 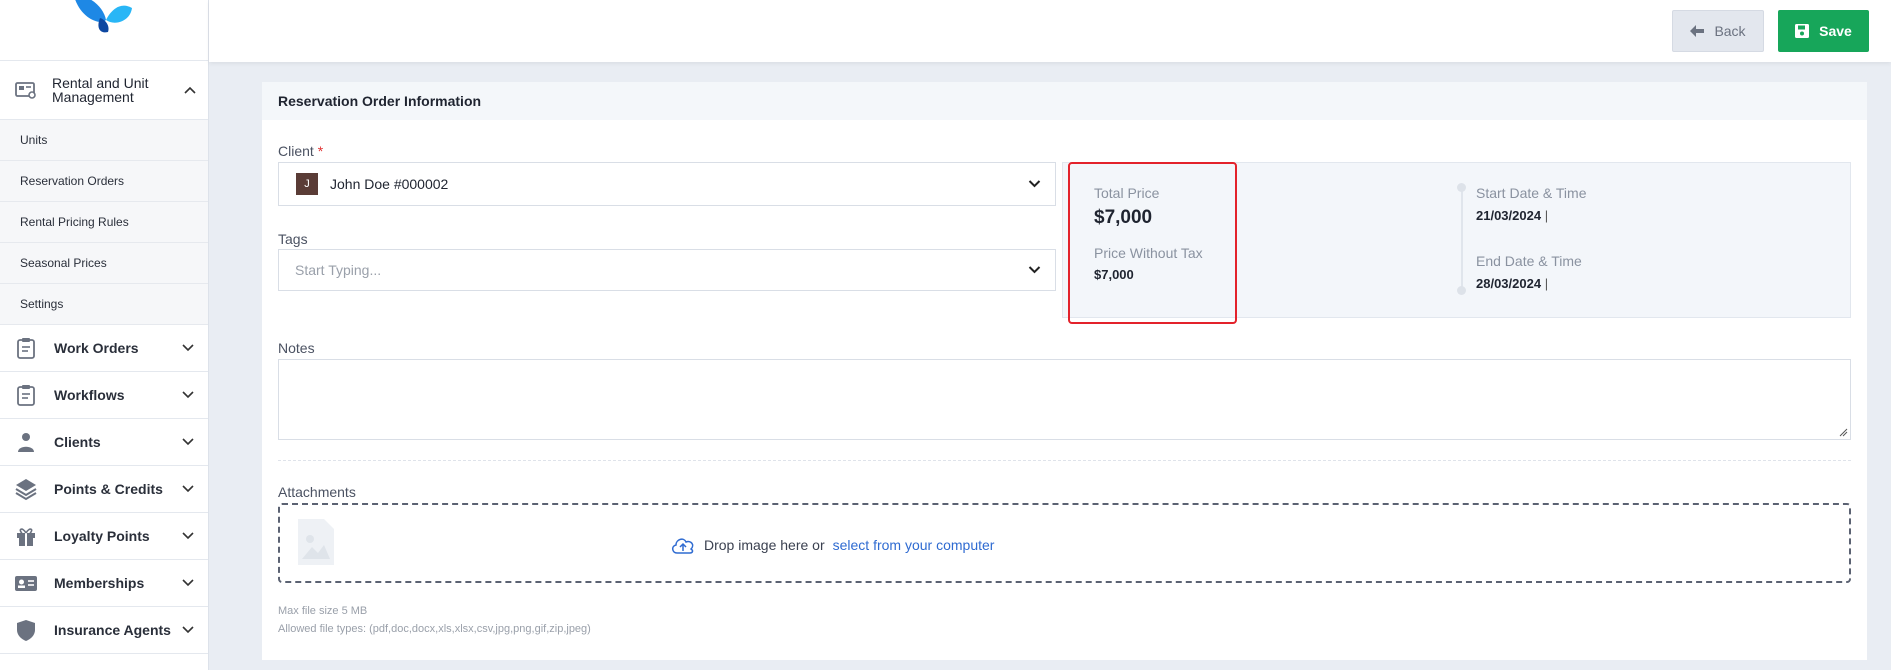 What do you see at coordinates (1461, 290) in the screenshot?
I see `timeline-end-dot` at bounding box center [1461, 290].